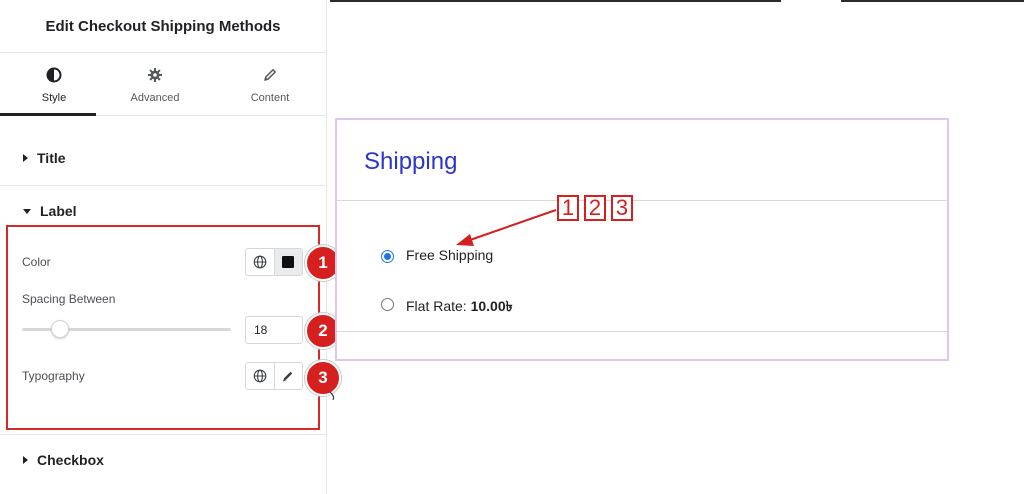 The image size is (1024, 494). I want to click on free-shipping-radio, so click(387, 256).